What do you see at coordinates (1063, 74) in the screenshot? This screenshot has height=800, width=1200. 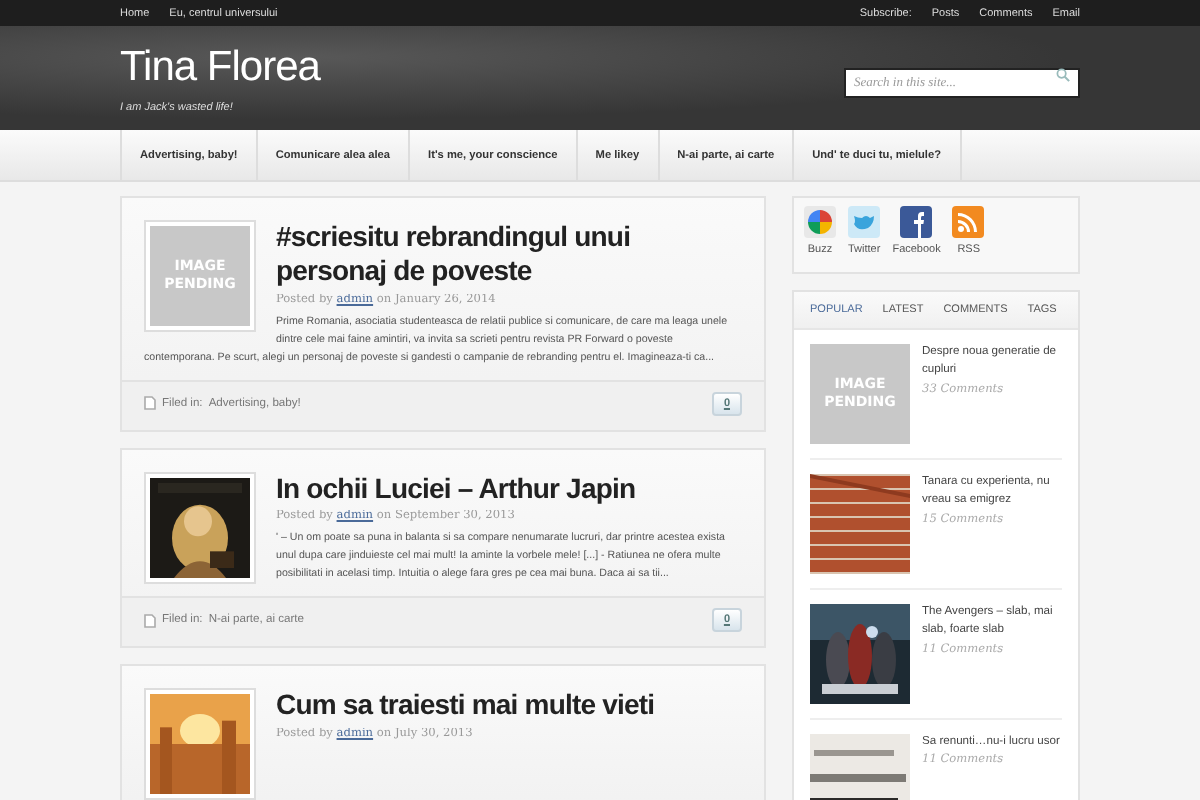 I see `search-icon` at bounding box center [1063, 74].